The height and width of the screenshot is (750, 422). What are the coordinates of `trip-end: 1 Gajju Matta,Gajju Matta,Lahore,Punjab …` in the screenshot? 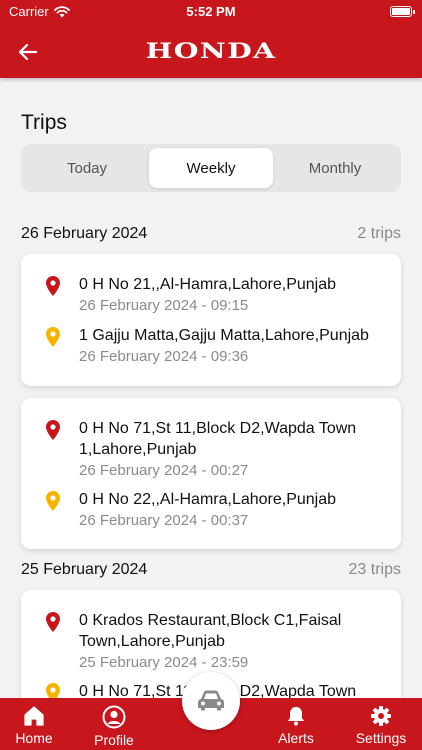 It's located at (216, 346).